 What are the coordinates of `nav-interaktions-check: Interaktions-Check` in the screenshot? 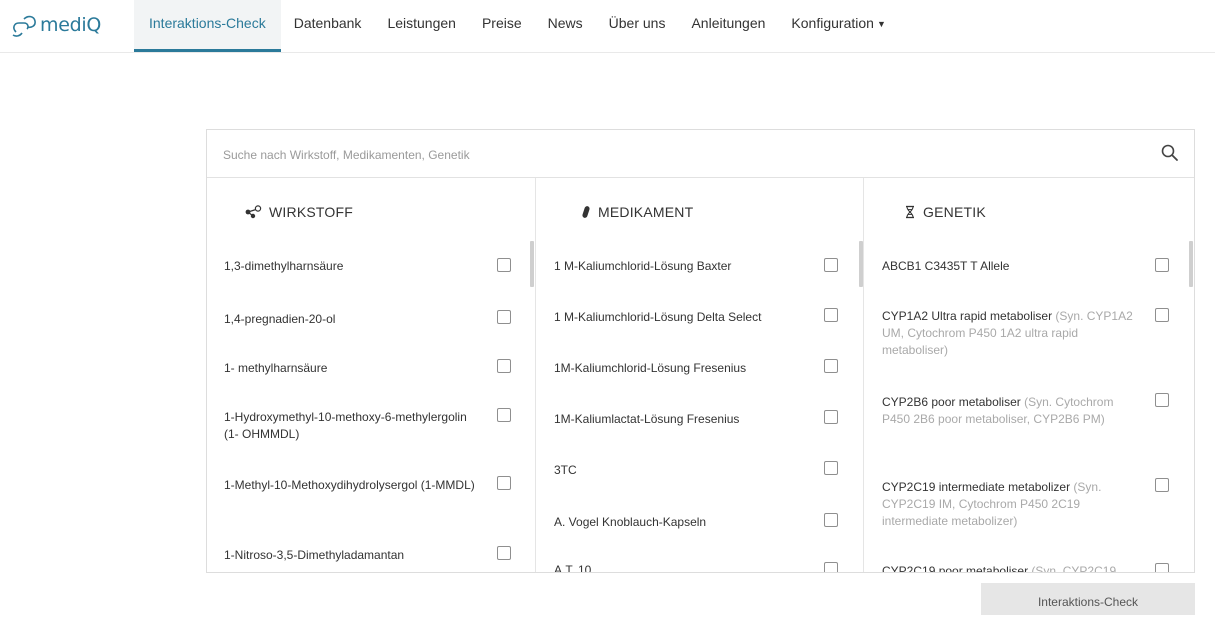 It's located at (207, 26).